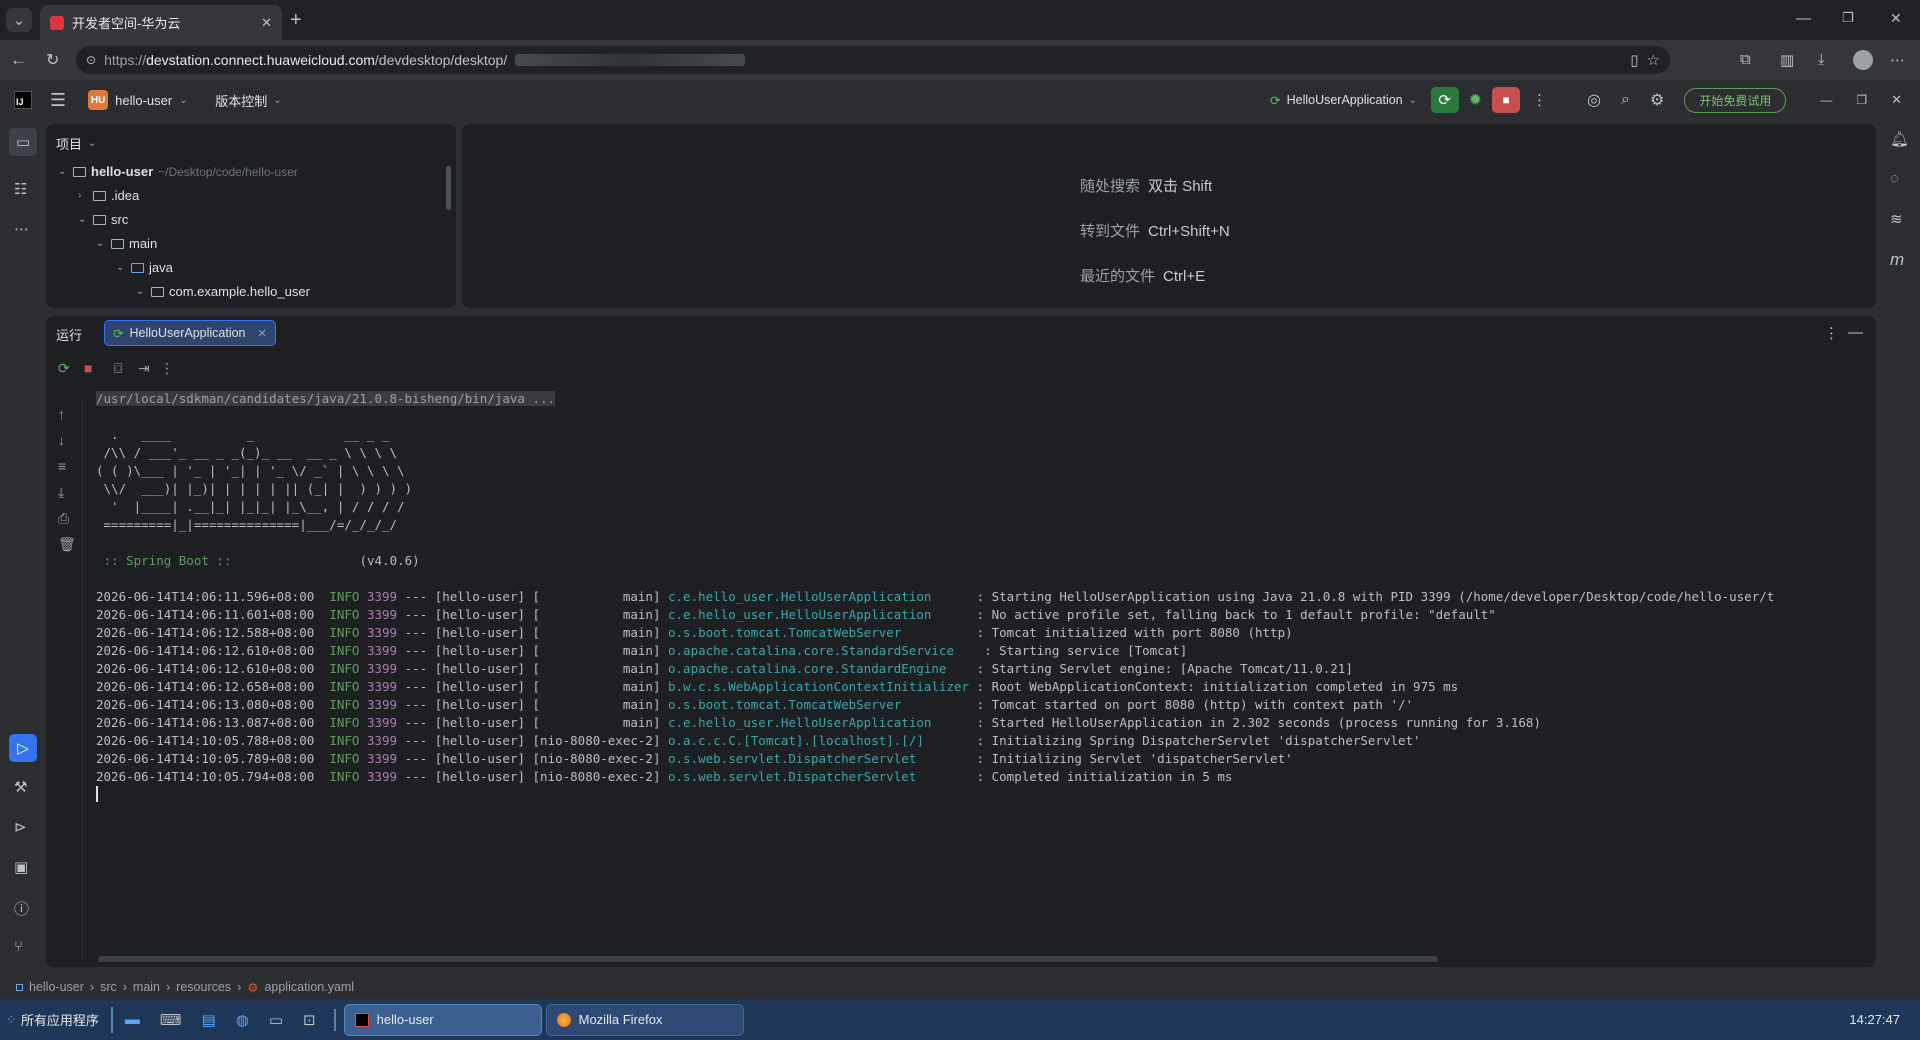  I want to click on bookmark-star-icon: ☆, so click(1653, 60).